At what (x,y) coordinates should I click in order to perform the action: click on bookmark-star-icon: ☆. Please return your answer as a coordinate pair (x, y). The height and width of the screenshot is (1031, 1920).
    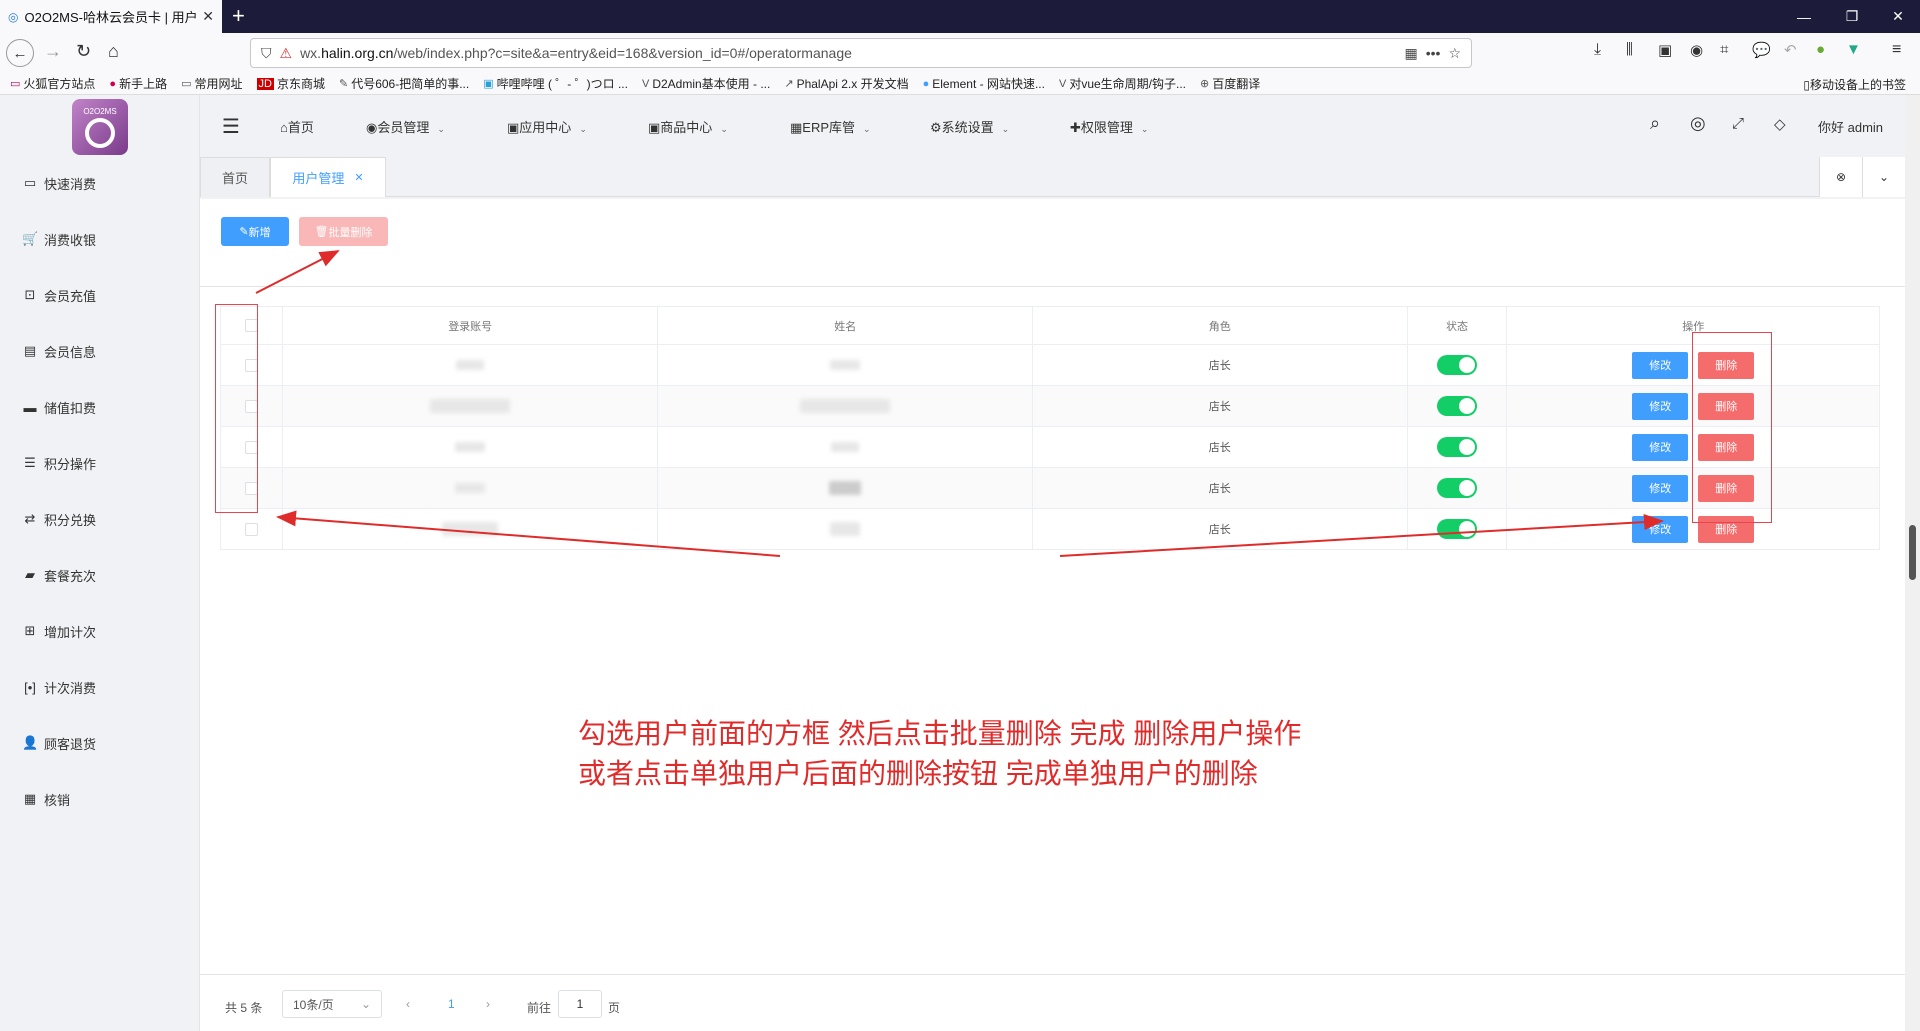
    Looking at the image, I should click on (1454, 53).